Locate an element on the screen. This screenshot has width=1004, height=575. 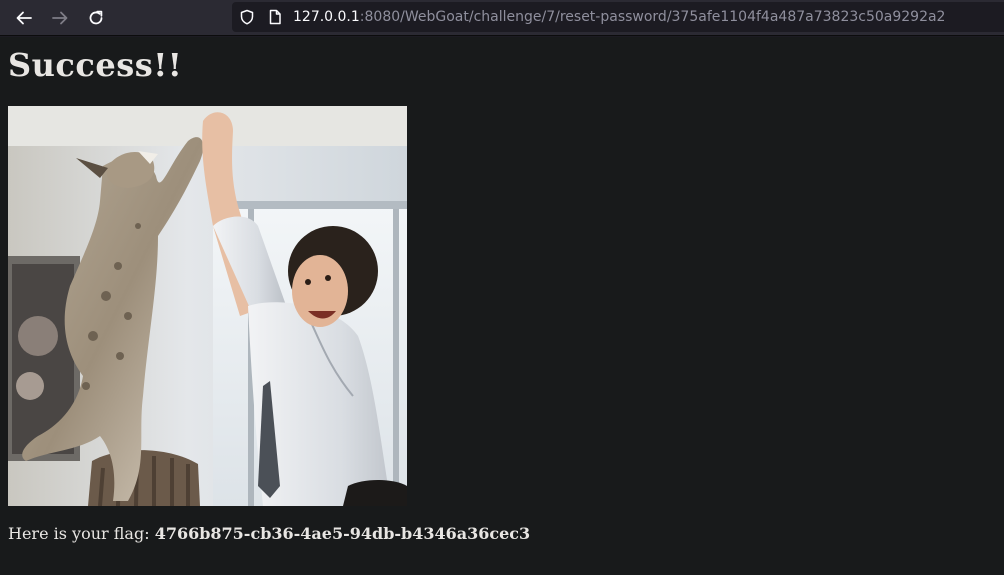
forward-button is located at coordinates (60, 18).